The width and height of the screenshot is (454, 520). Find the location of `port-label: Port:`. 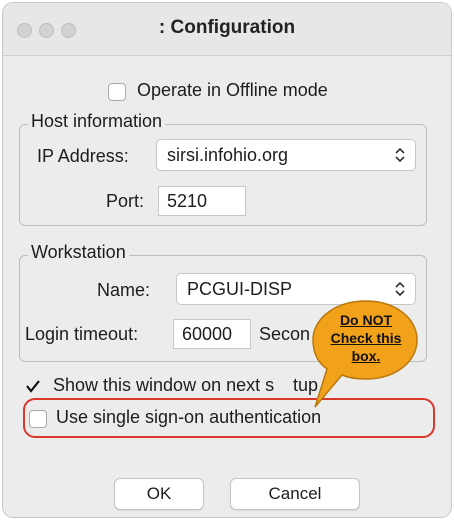

port-label: Port: is located at coordinates (125, 201).